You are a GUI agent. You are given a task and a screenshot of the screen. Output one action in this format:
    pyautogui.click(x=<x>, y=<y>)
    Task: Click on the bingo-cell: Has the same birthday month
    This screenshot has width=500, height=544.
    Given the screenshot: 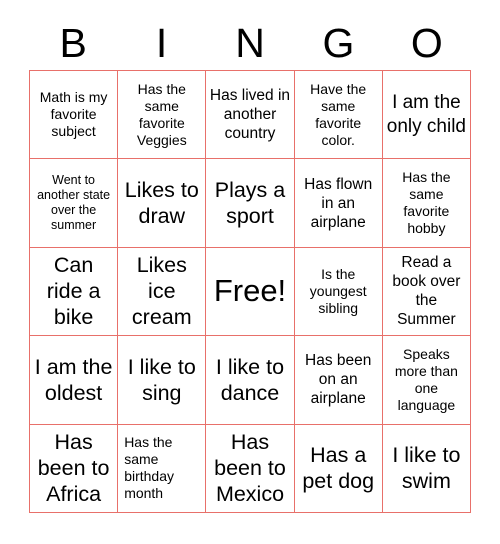 What is the action you would take?
    pyautogui.click(x=162, y=468)
    